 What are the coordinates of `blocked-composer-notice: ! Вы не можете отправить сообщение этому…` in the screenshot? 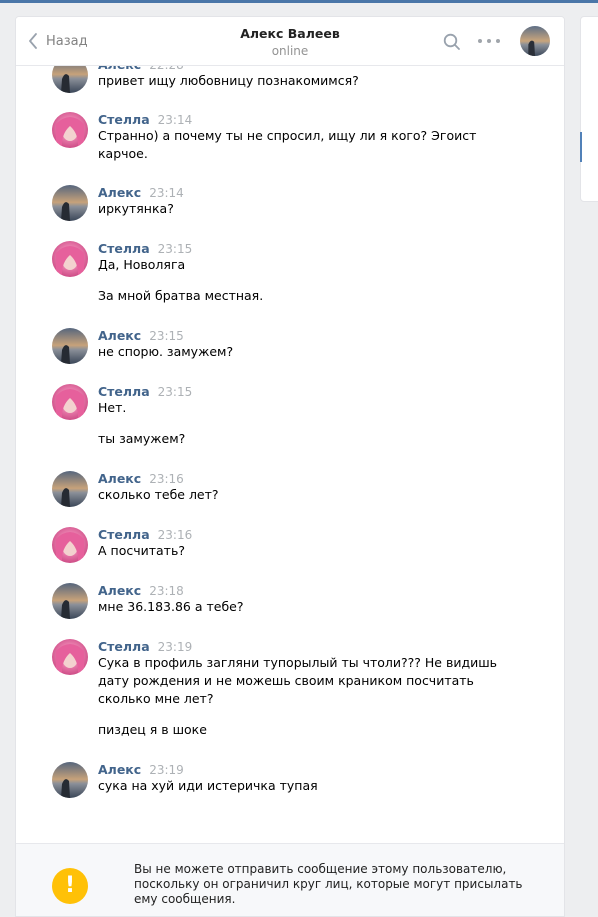 It's located at (290, 879).